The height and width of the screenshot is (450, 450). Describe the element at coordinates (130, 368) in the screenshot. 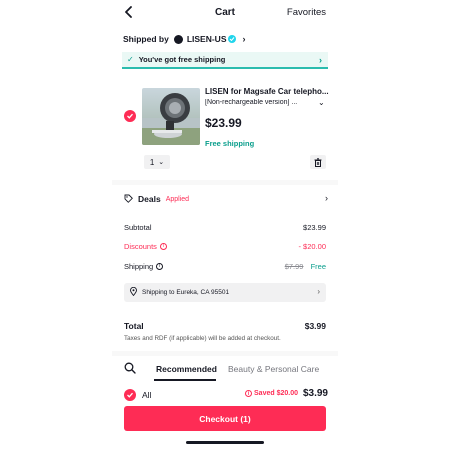

I see `search-icon` at that location.